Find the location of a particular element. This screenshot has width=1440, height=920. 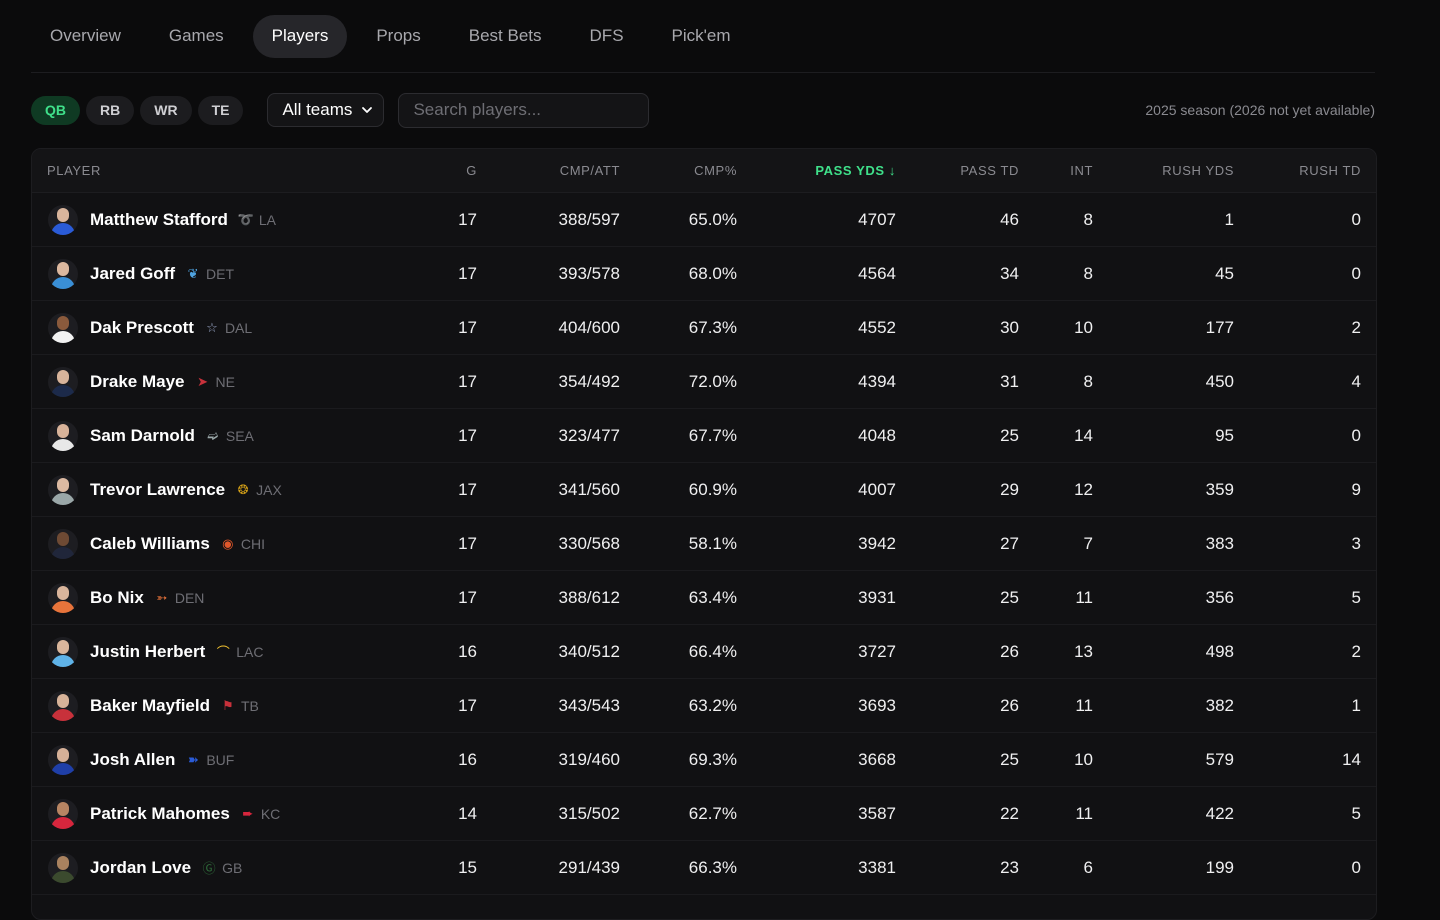

team-abbr: LAC is located at coordinates (250, 651).